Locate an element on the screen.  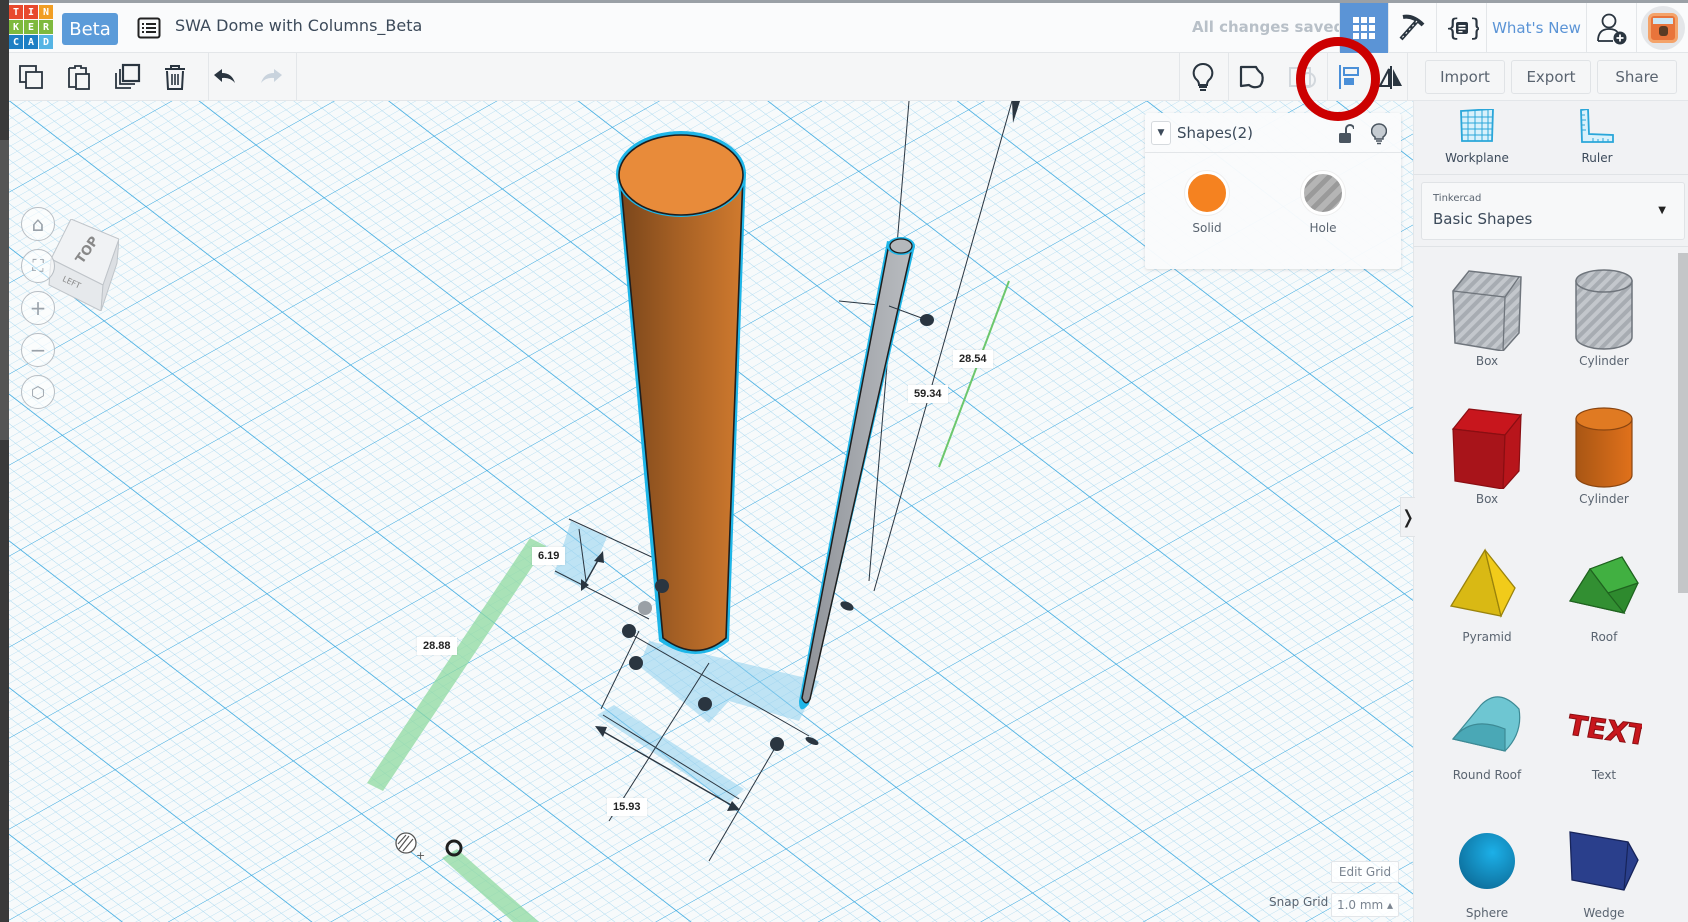
3d-design-view-button is located at coordinates (1363, 28).